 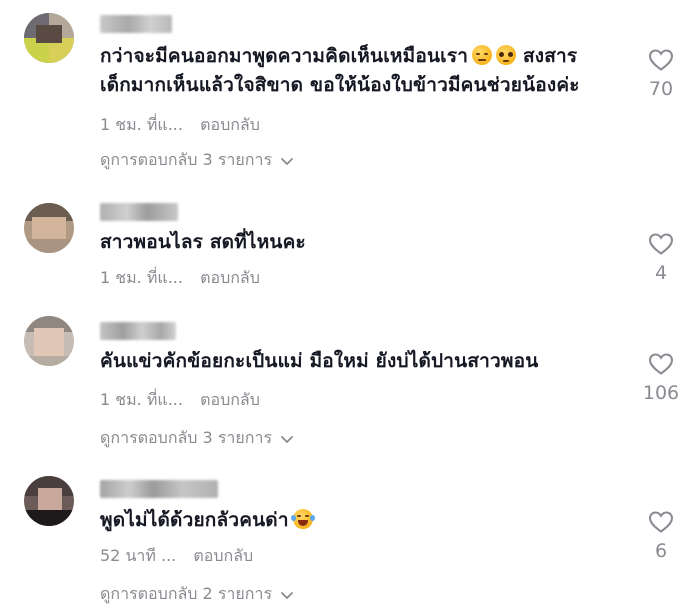 I want to click on like-button: 70, so click(x=661, y=74).